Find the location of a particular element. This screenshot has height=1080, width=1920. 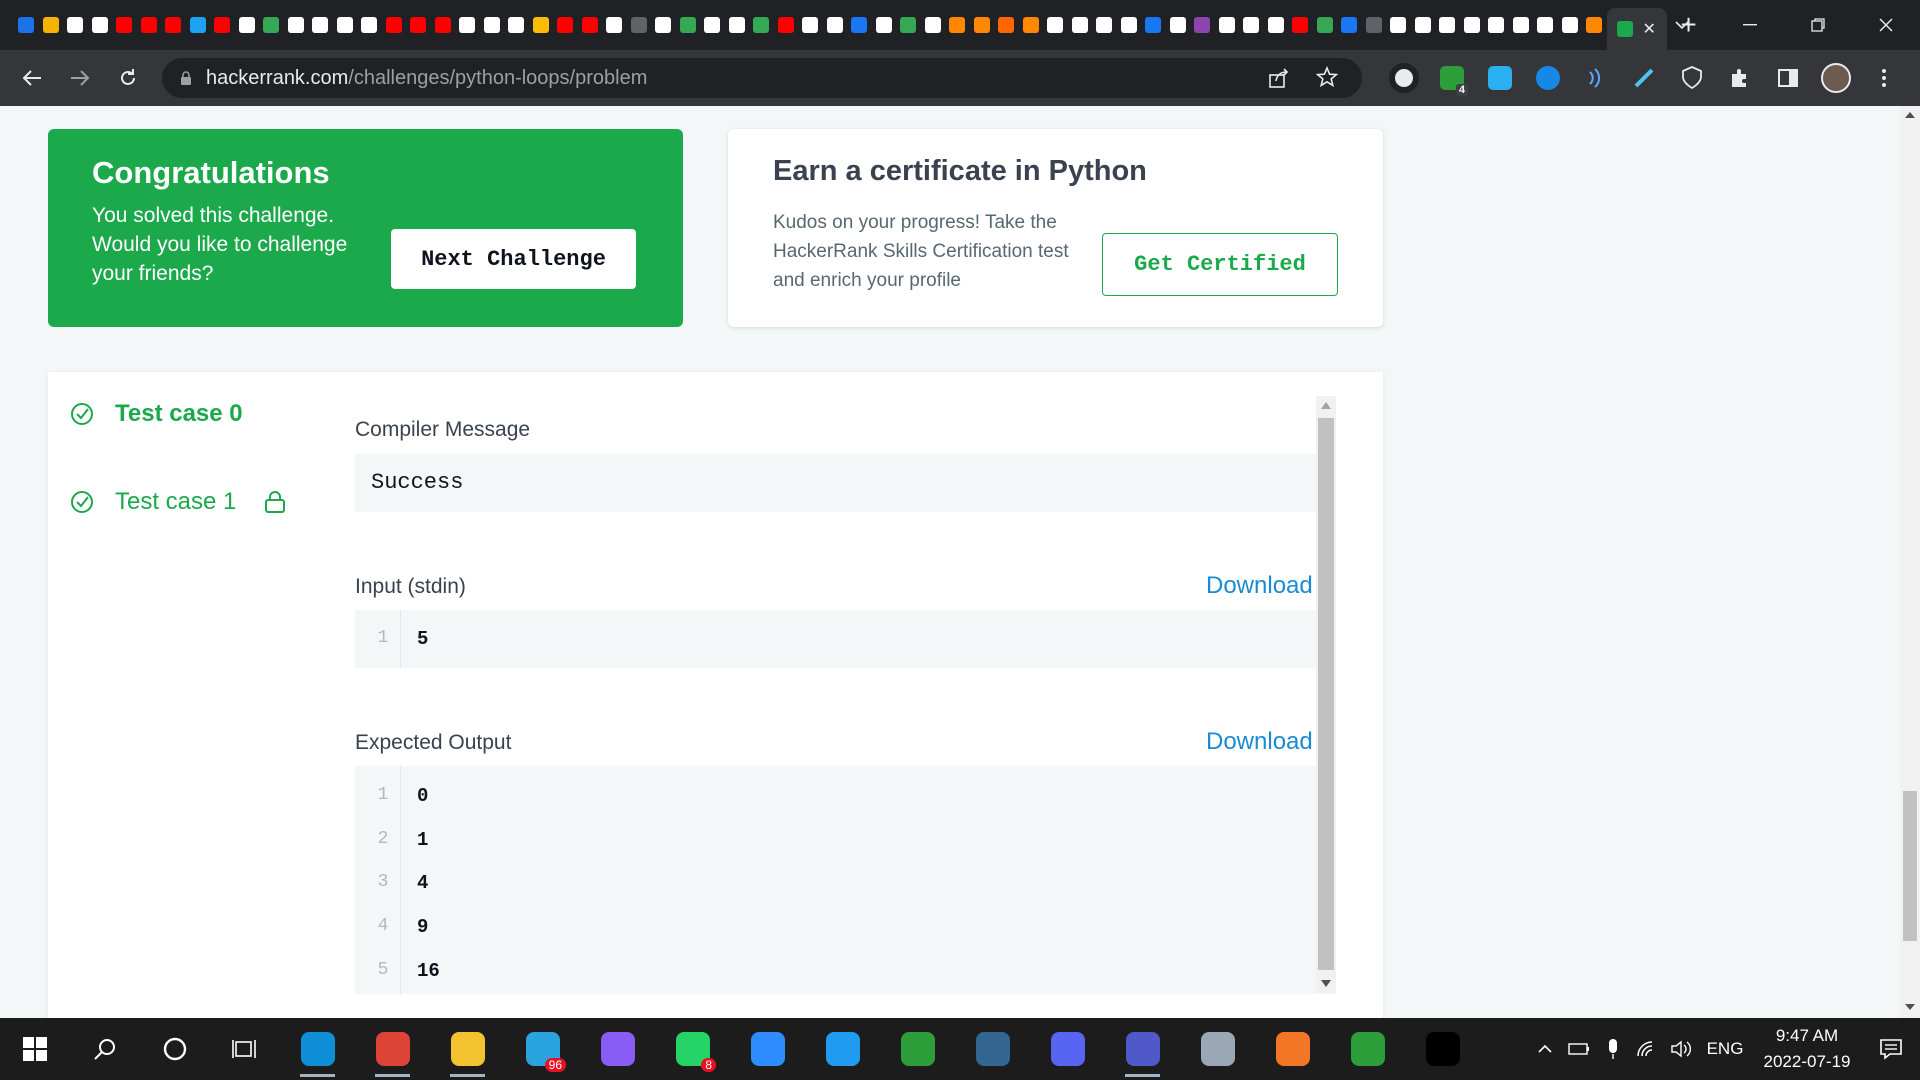

battery-icon is located at coordinates (1579, 1049).